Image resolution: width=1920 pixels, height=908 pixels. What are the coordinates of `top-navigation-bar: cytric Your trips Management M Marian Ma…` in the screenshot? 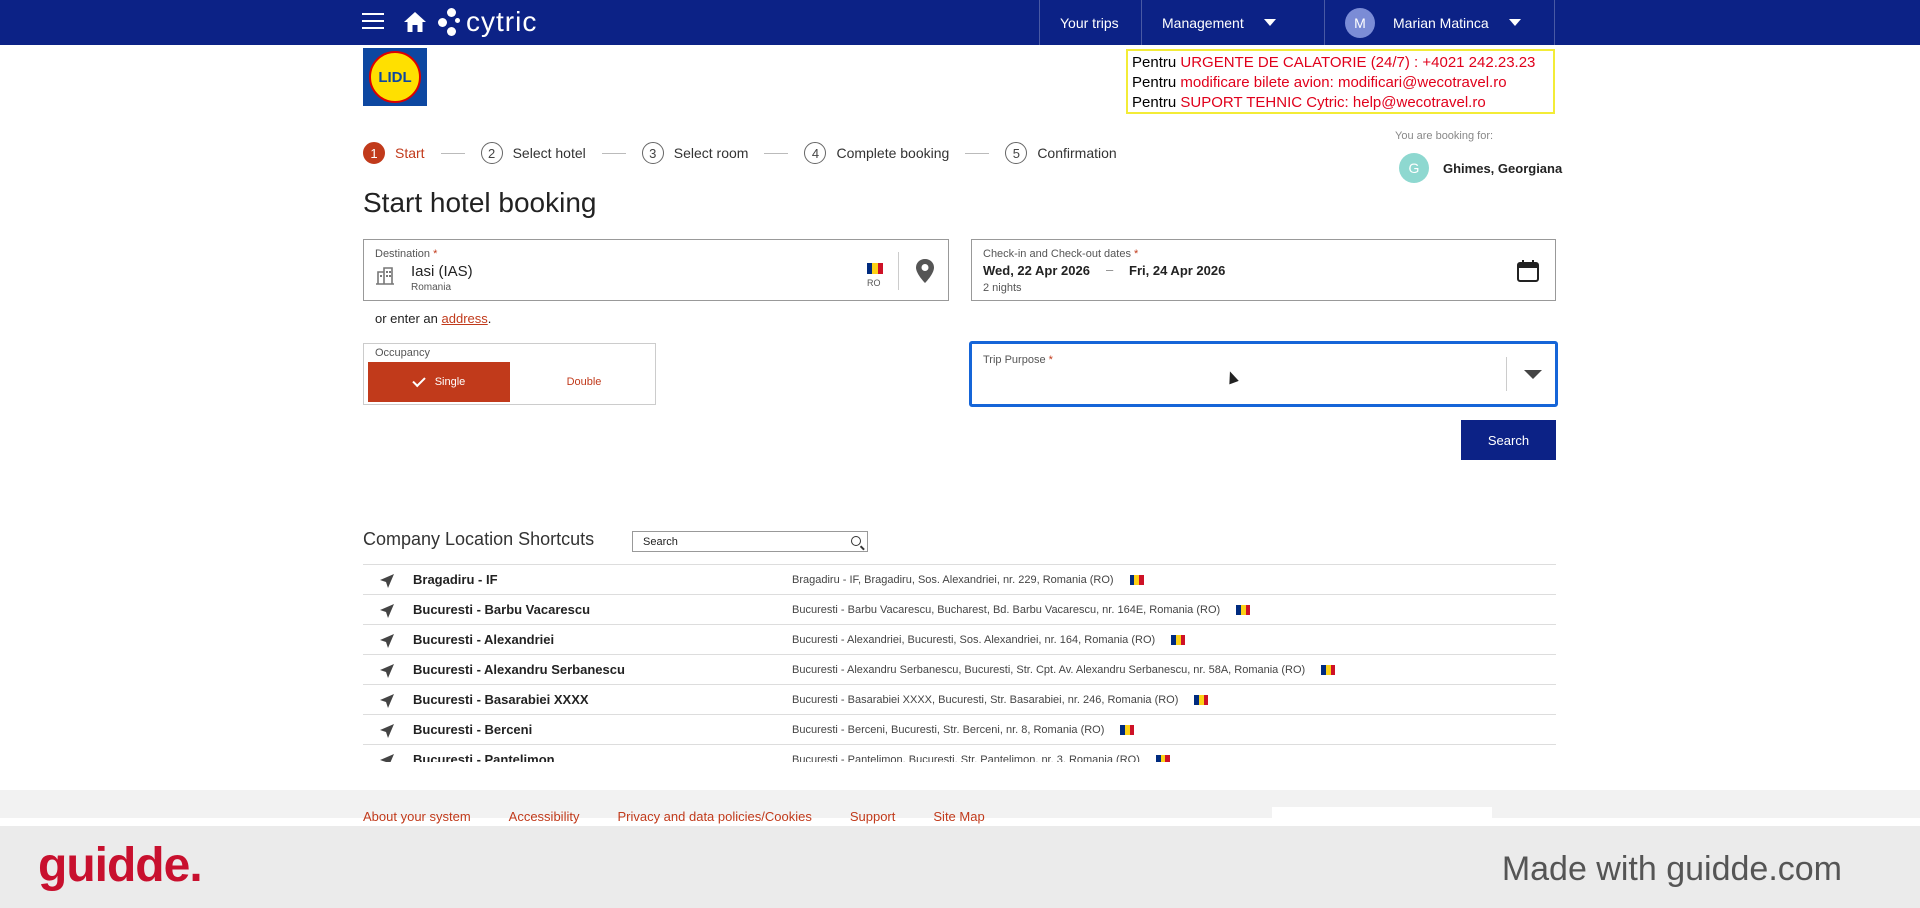 It's located at (960, 22).